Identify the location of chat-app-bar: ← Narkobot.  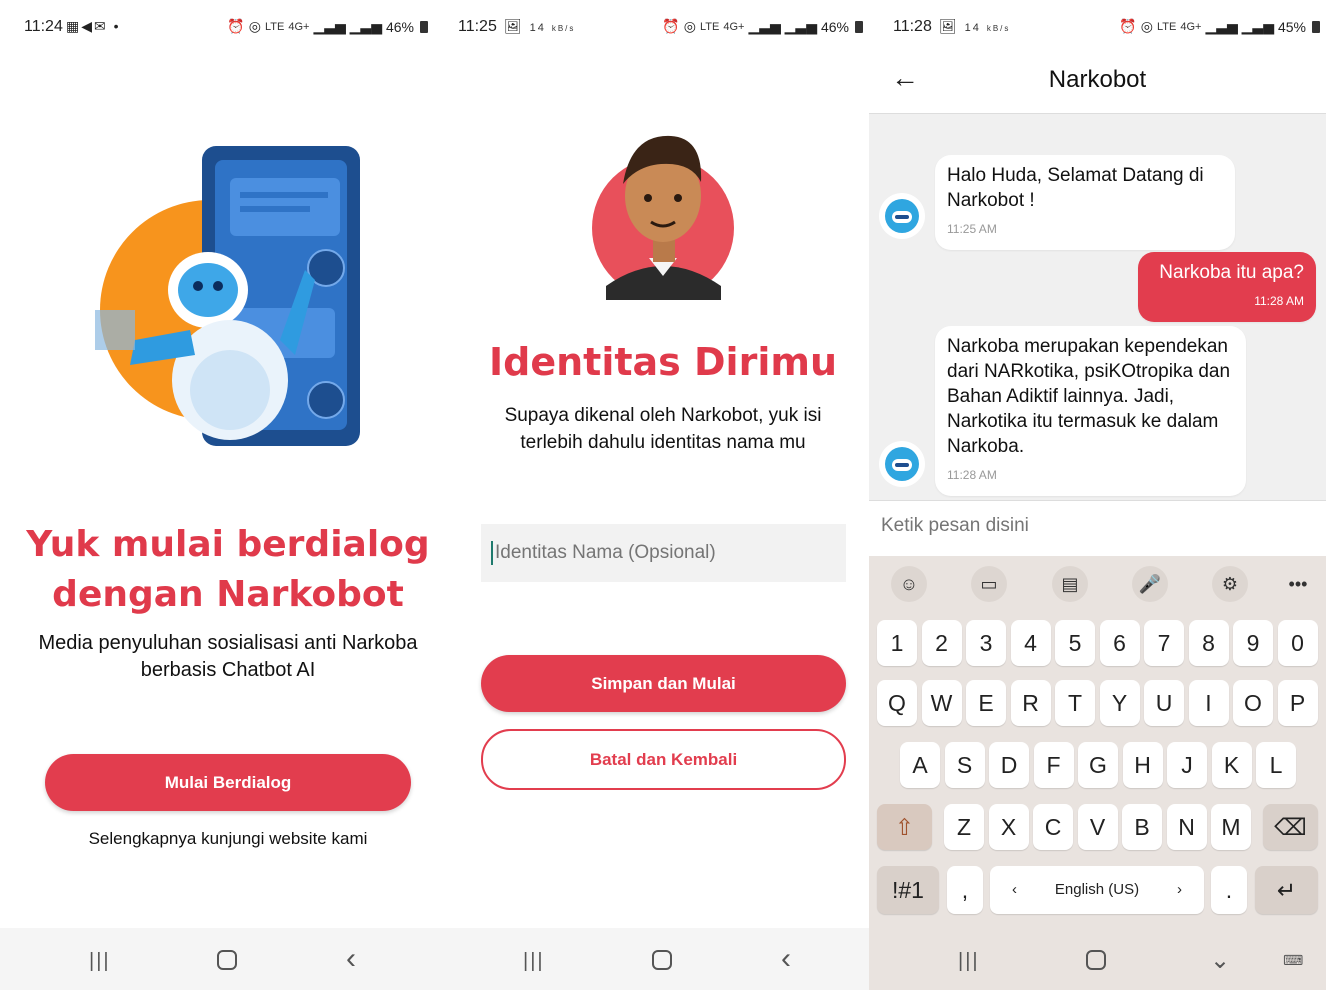
(1097, 84).